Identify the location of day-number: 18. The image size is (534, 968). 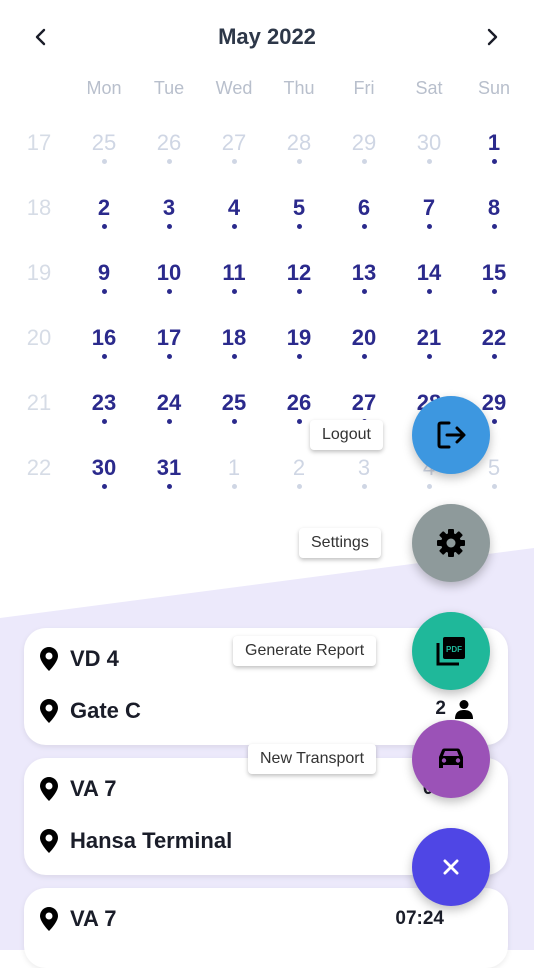
(234, 337).